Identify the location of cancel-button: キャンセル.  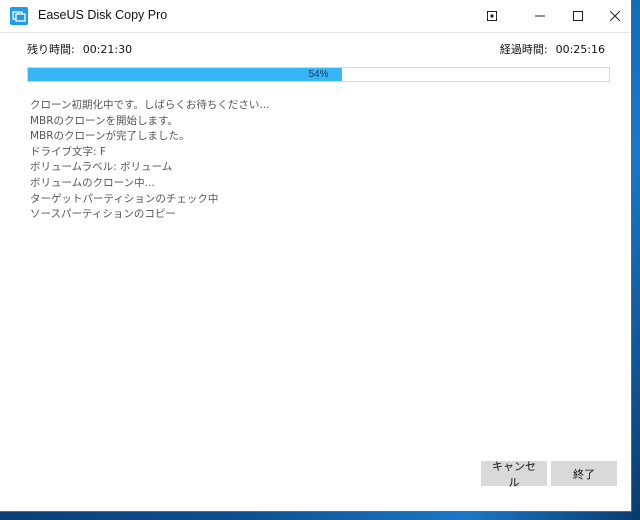
(514, 474).